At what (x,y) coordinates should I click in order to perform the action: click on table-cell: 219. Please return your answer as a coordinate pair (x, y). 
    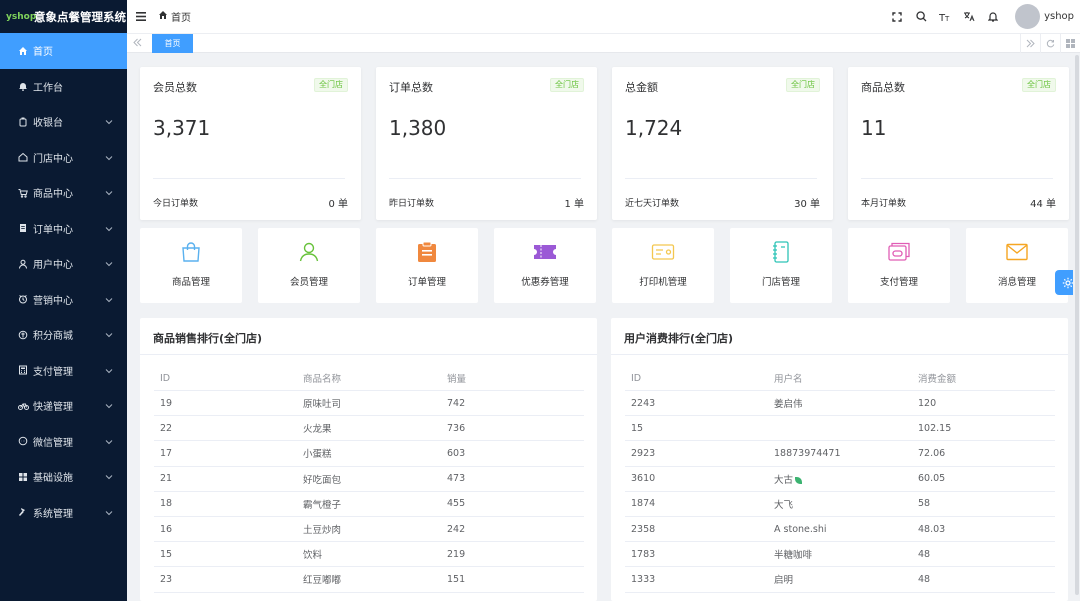
    Looking at the image, I should click on (512, 554).